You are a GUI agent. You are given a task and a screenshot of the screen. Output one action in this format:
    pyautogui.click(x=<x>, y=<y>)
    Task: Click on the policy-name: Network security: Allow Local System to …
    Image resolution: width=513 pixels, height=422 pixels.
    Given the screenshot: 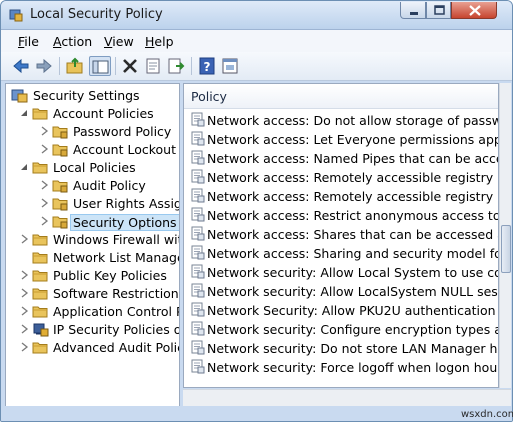 What is the action you would take?
    pyautogui.click(x=352, y=272)
    